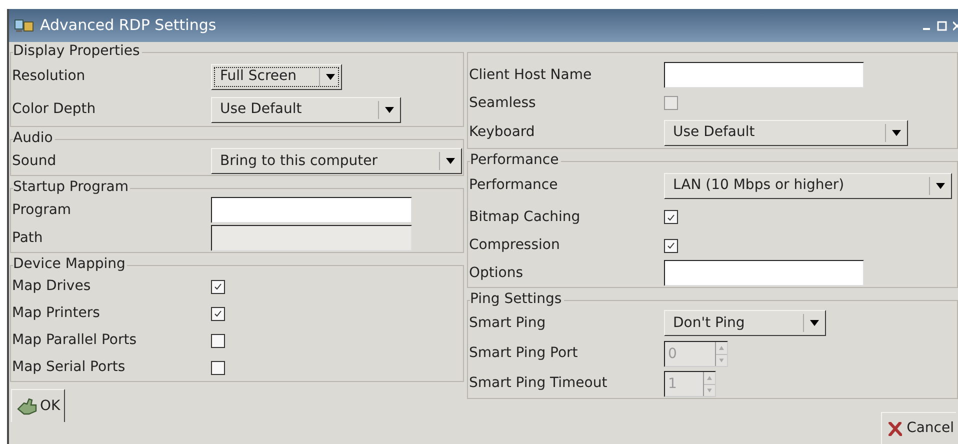  Describe the element at coordinates (27, 406) in the screenshot. I see `hand-icon` at that location.